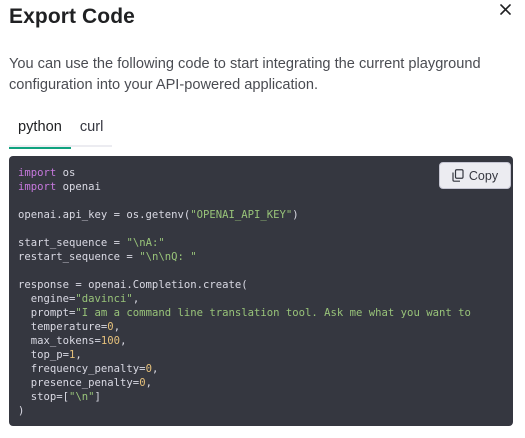  I want to click on code-token: restart_sequence =, so click(79, 257).